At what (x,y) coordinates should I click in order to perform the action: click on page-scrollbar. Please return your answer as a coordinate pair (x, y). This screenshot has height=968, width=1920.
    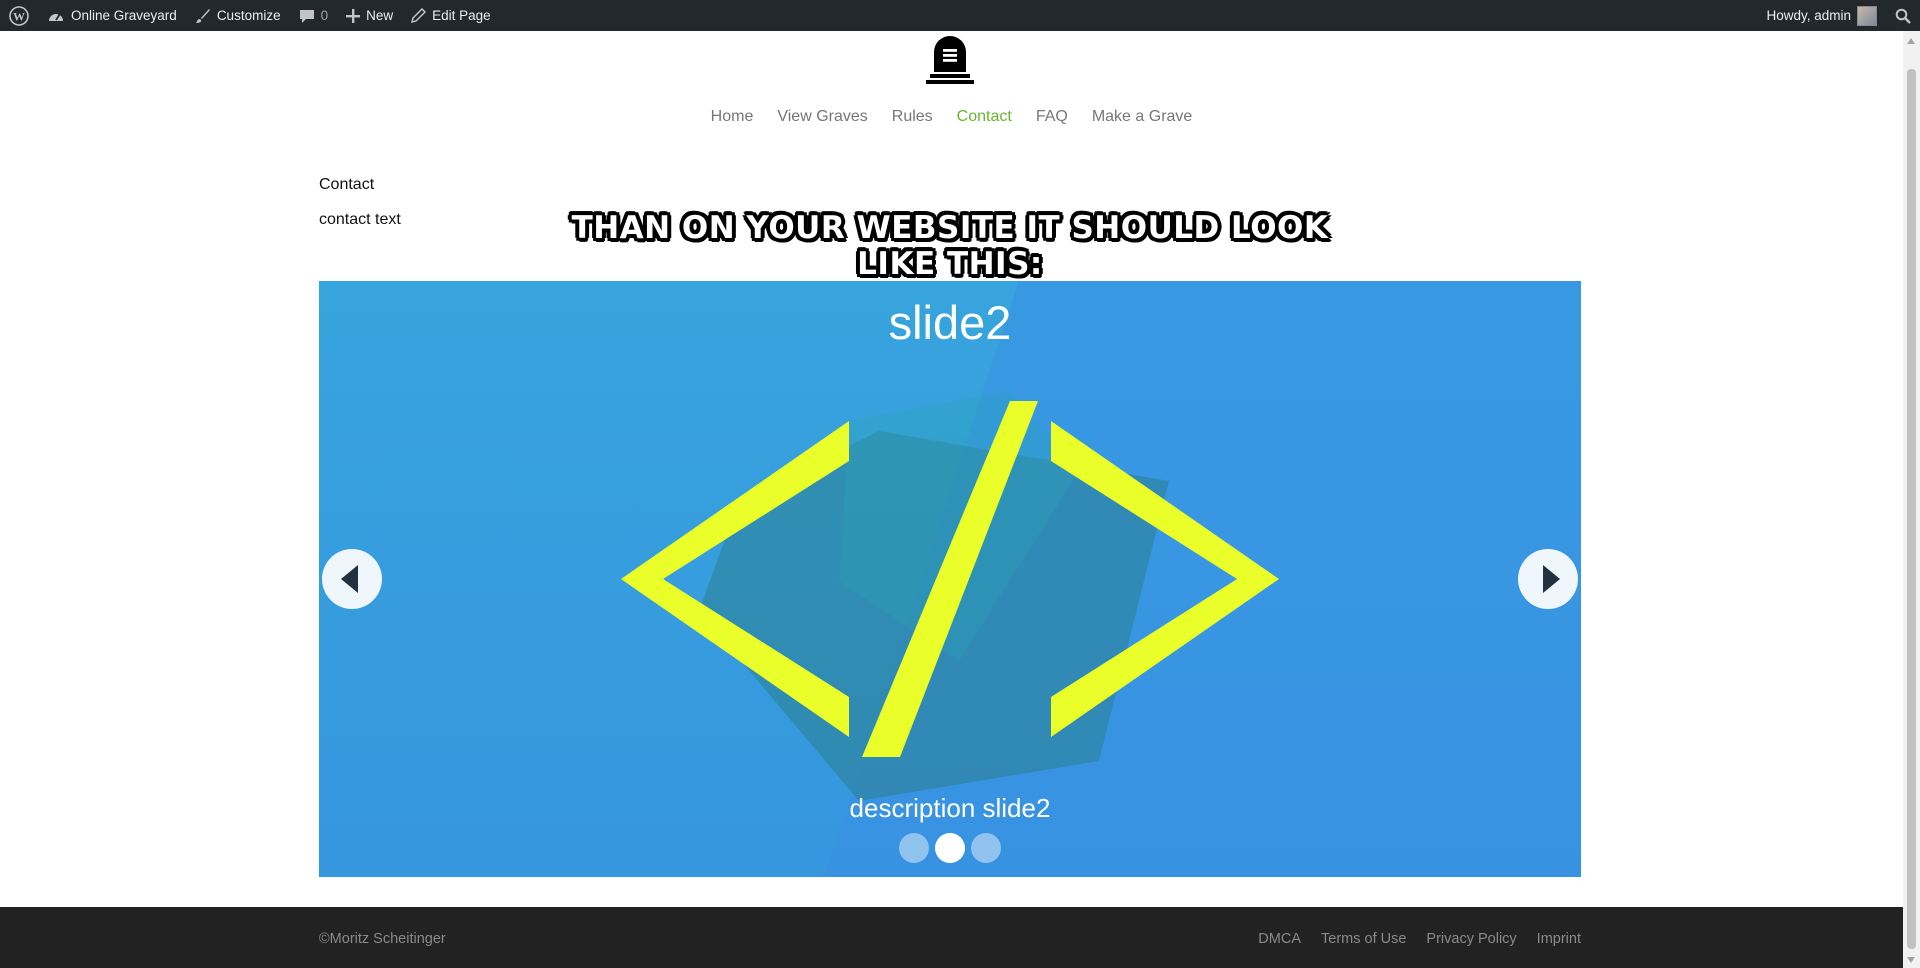
    Looking at the image, I should click on (1911, 499).